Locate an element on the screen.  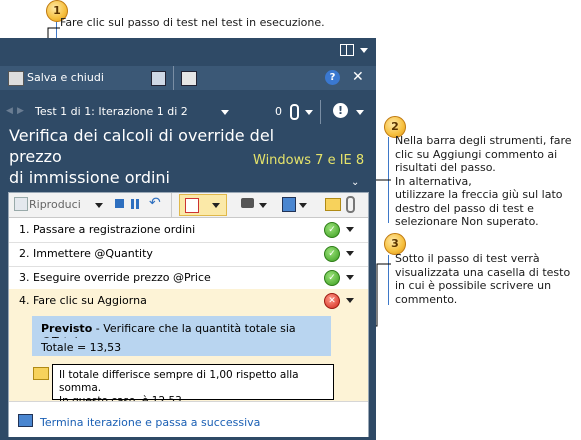
copy-icon is located at coordinates (189, 78).